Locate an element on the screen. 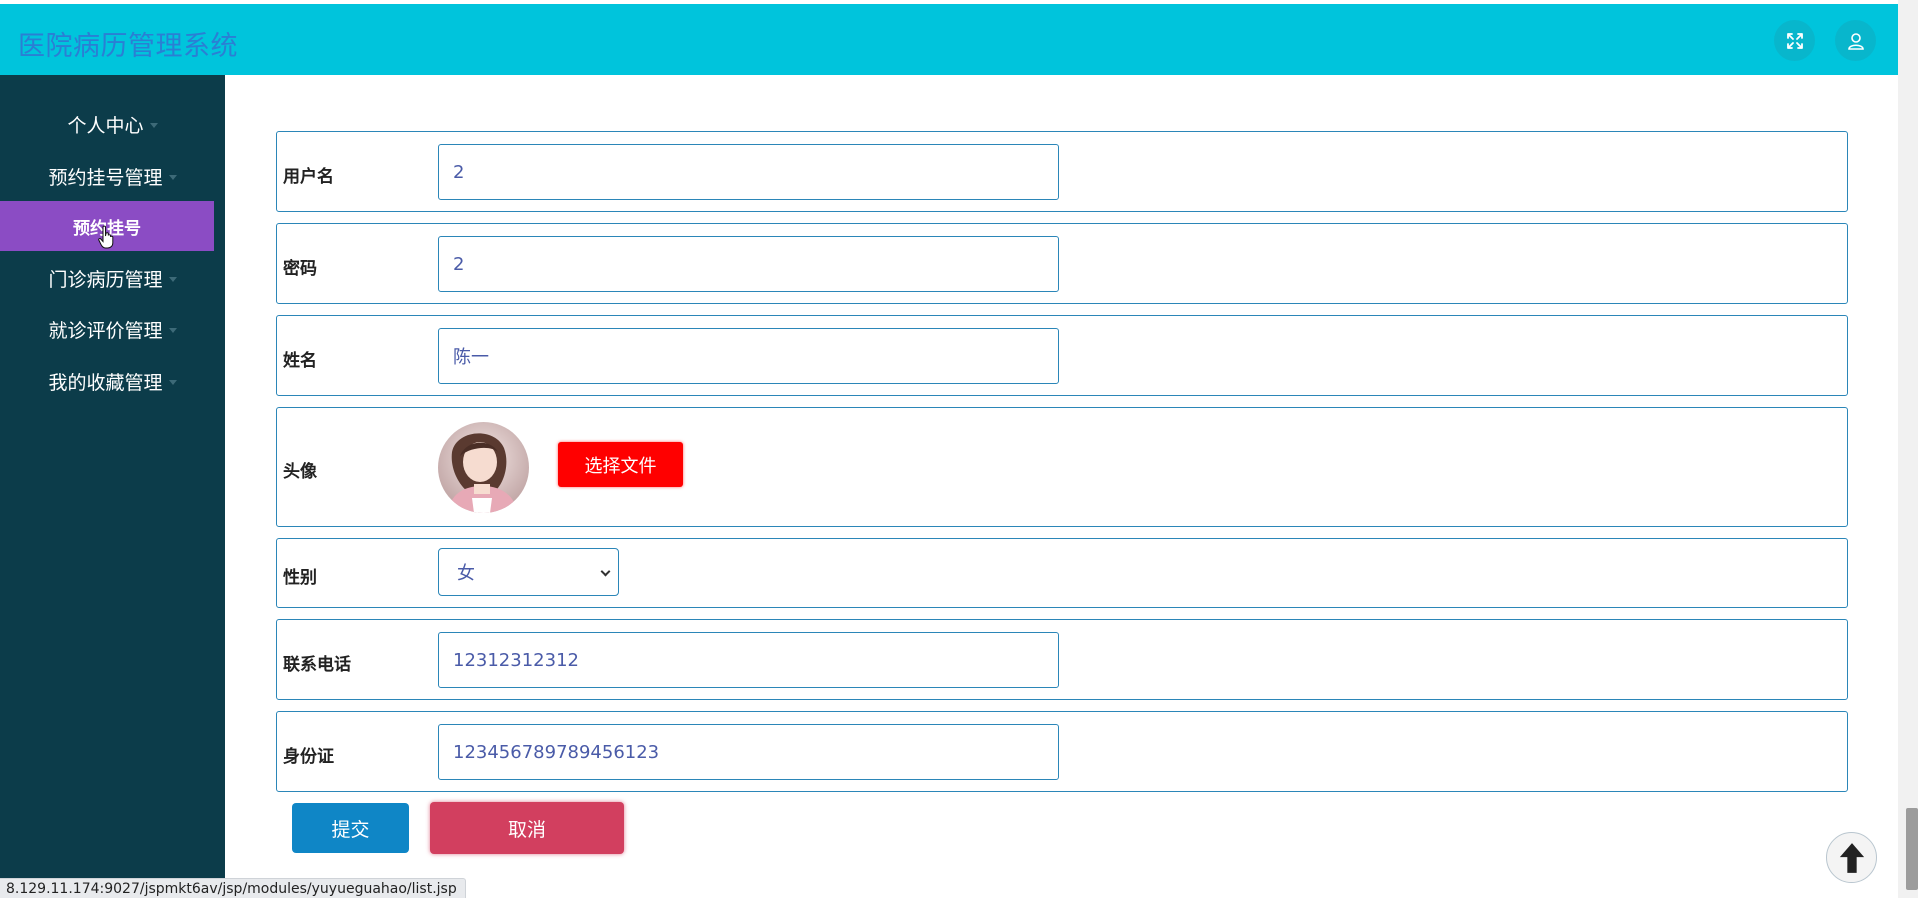  sidebar-item-favorites: 我的收藏管理 is located at coordinates (112, 381).